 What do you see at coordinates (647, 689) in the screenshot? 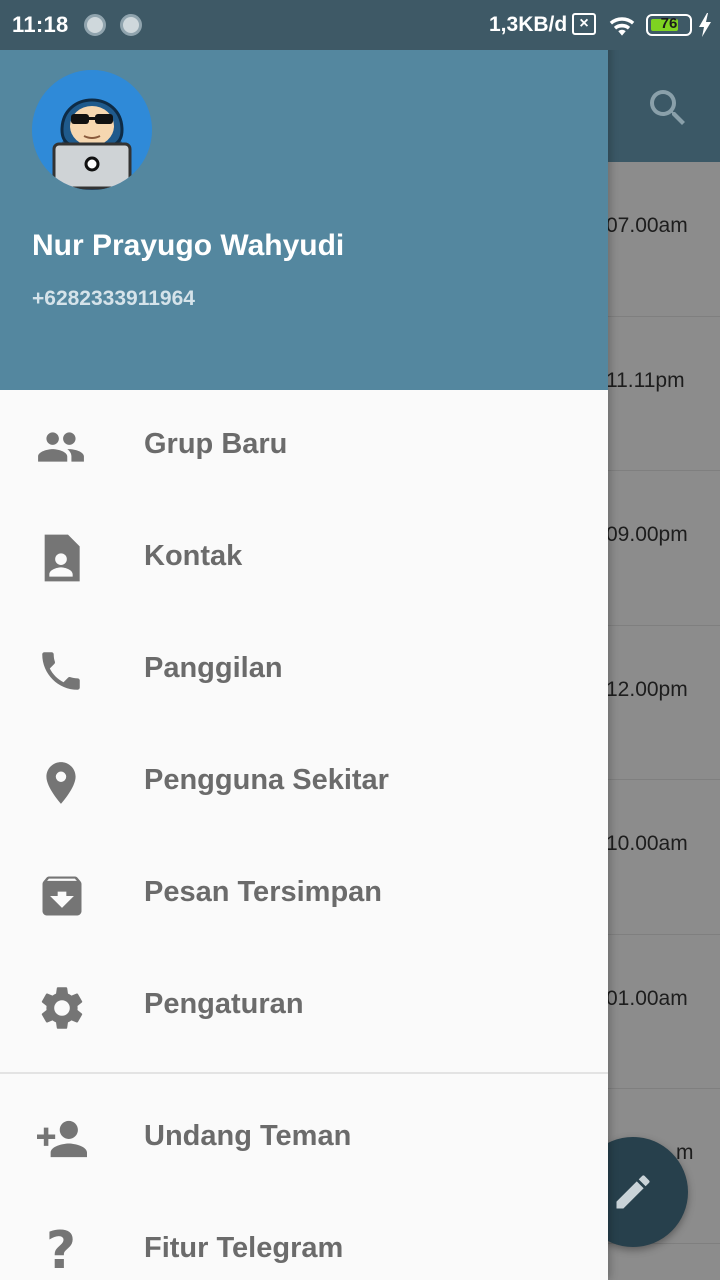
I see `chat-time: 12.00pm` at bounding box center [647, 689].